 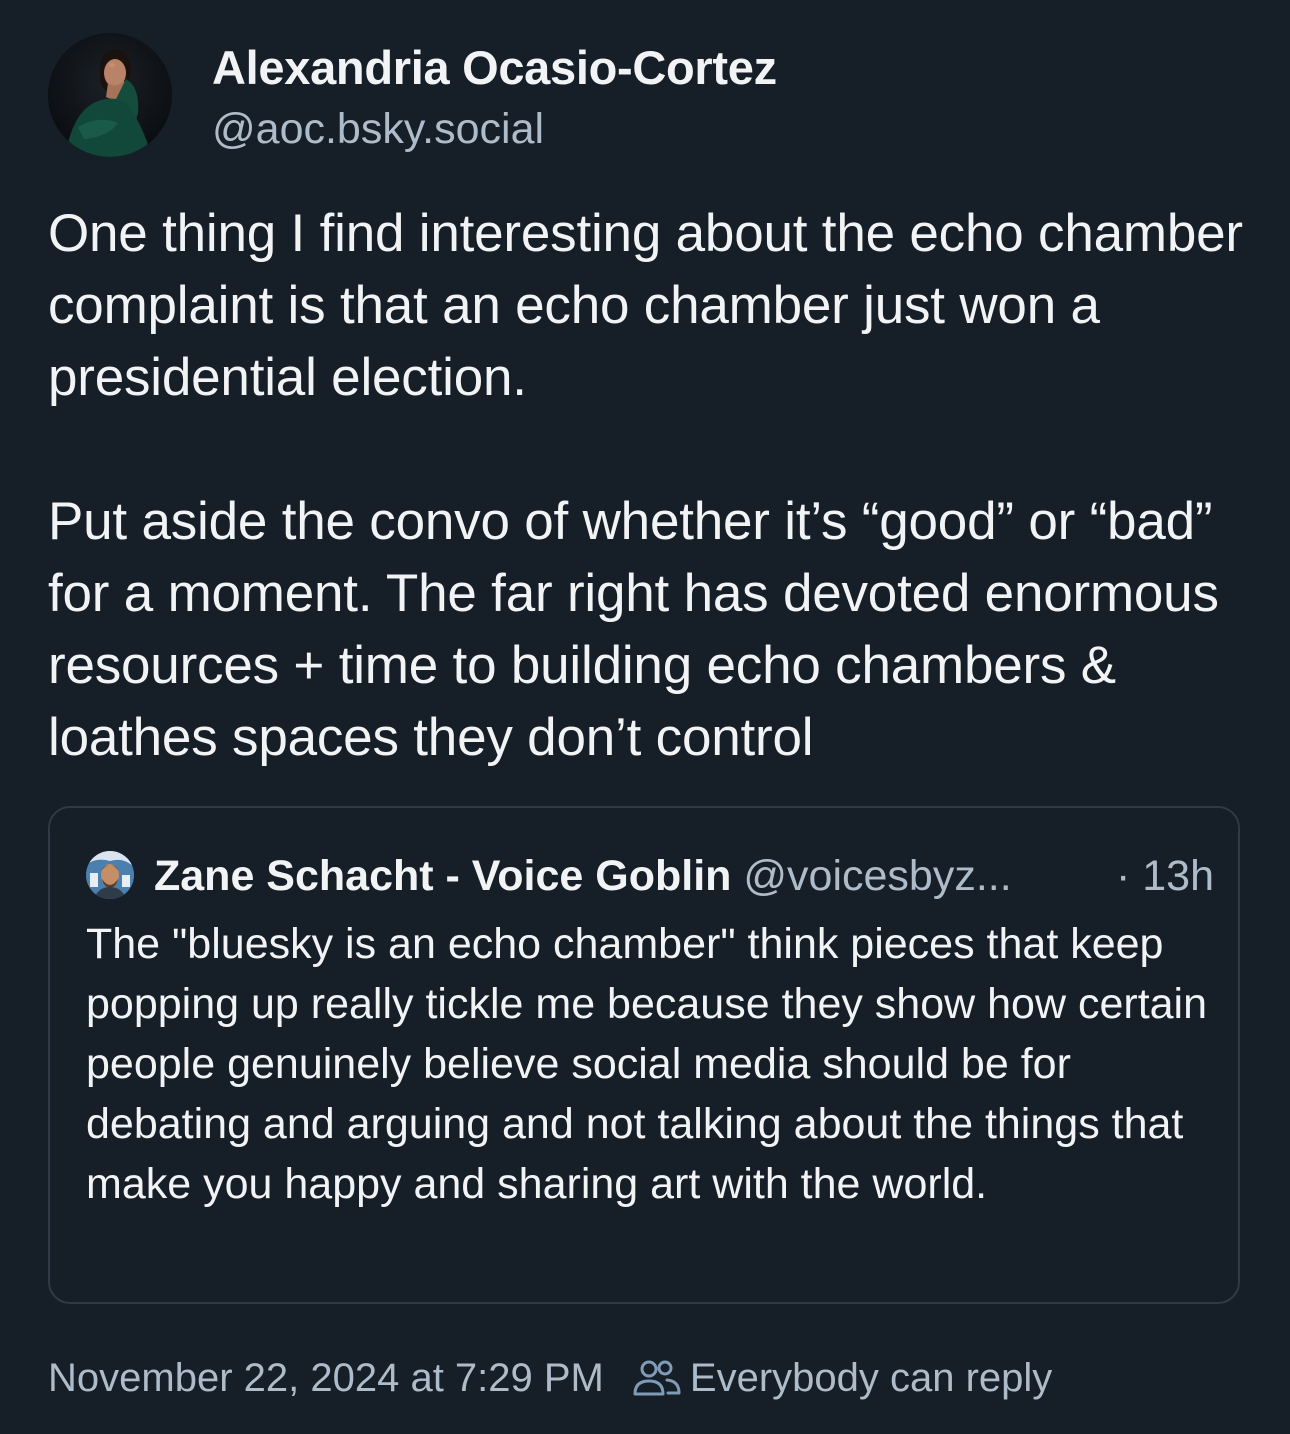 I want to click on quoted-author-avatar, so click(x=110, y=875).